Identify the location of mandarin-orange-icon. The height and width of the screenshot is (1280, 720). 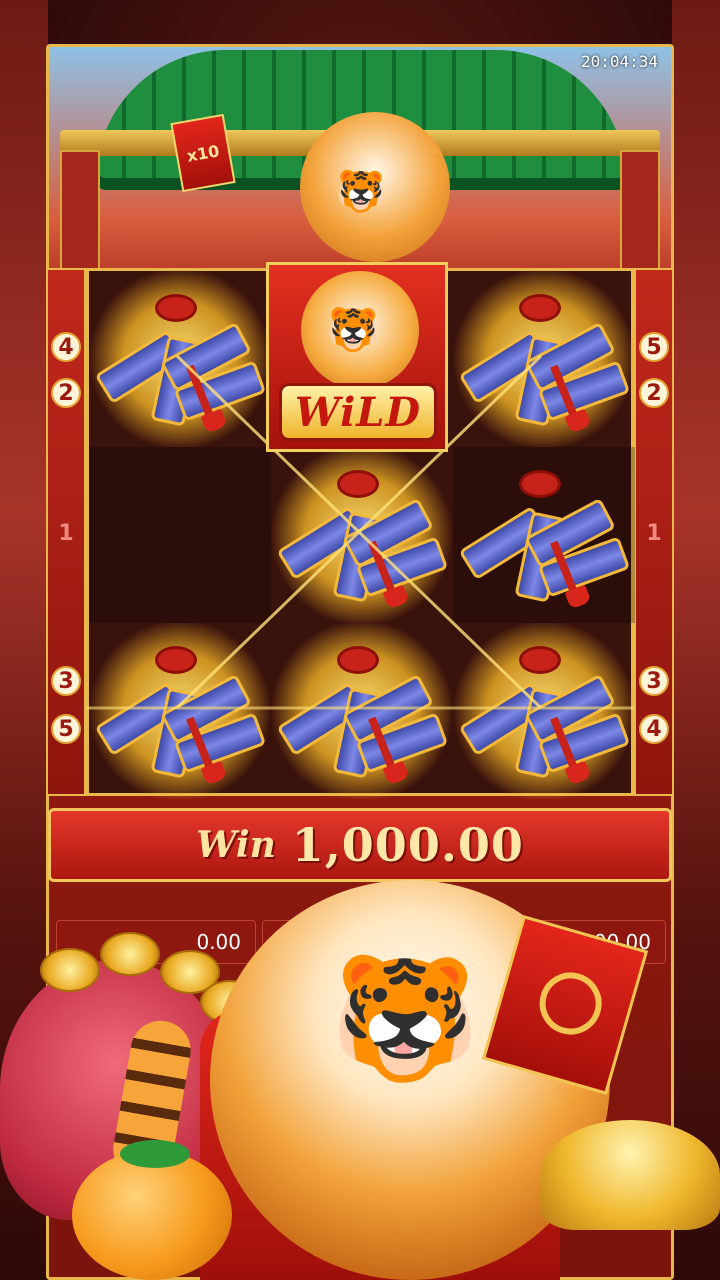
(152, 1215).